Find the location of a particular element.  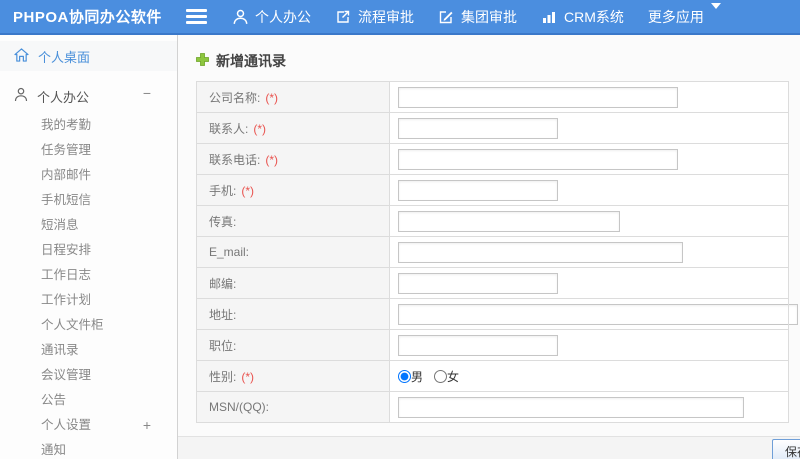

form-row: 性别: (*) 男女 is located at coordinates (492, 376).